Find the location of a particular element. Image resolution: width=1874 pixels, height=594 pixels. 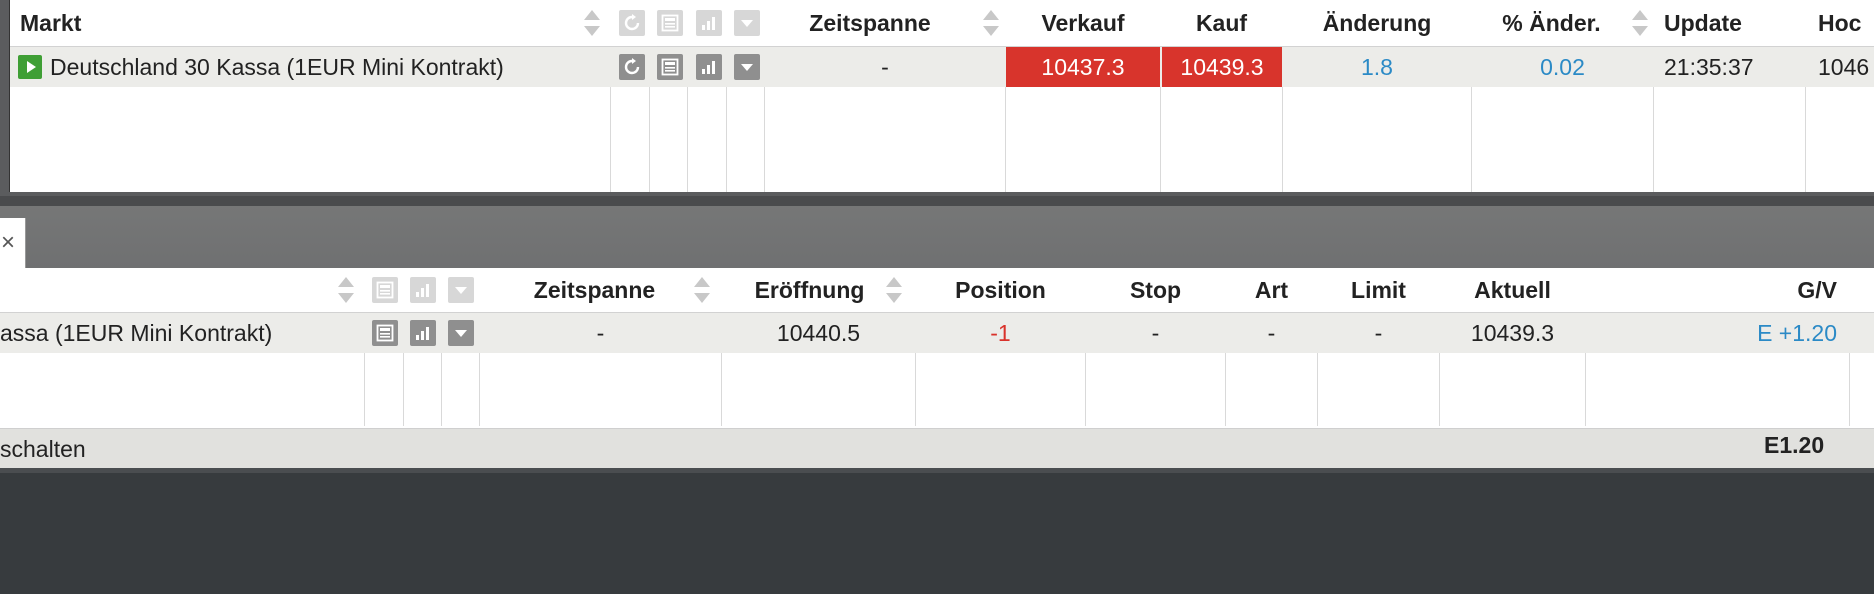

opening-value: 10440.5 is located at coordinates (818, 332).